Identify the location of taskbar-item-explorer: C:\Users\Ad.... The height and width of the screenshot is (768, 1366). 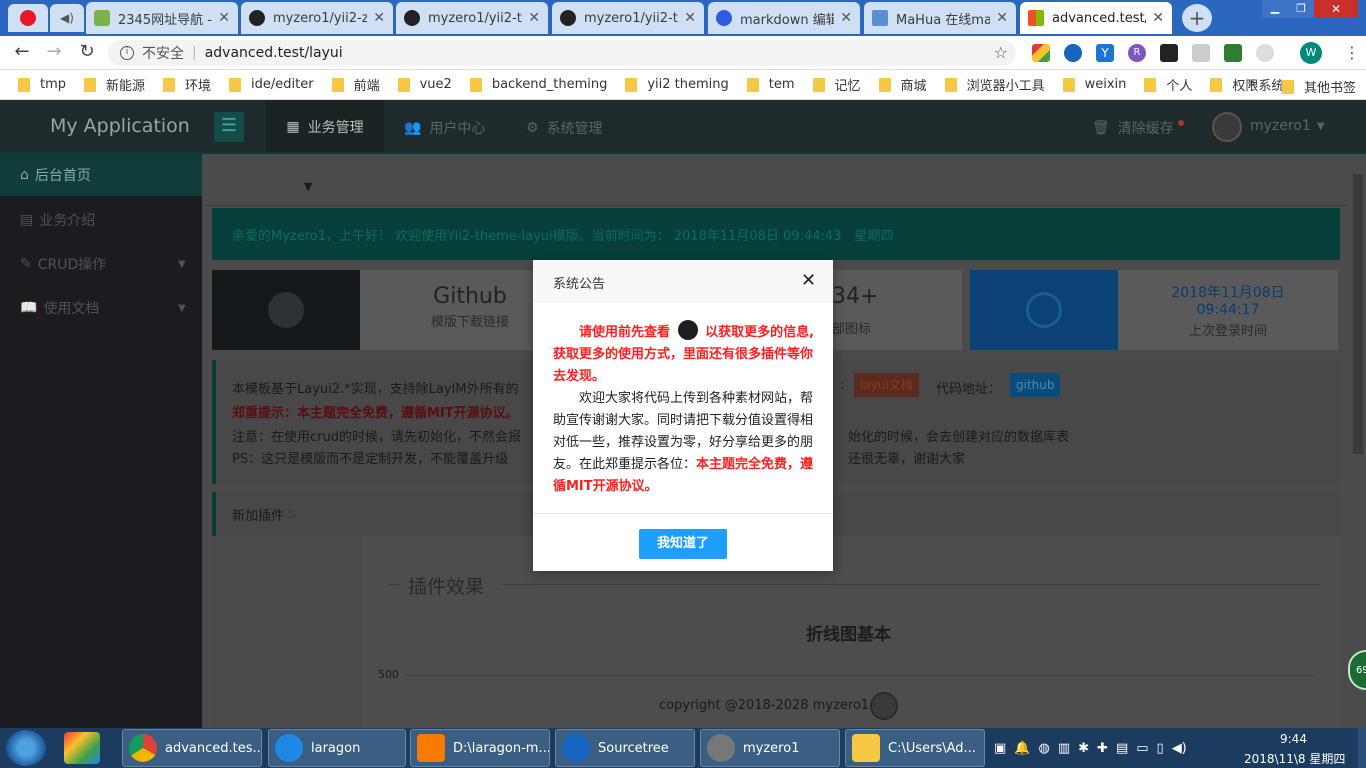
(915, 748).